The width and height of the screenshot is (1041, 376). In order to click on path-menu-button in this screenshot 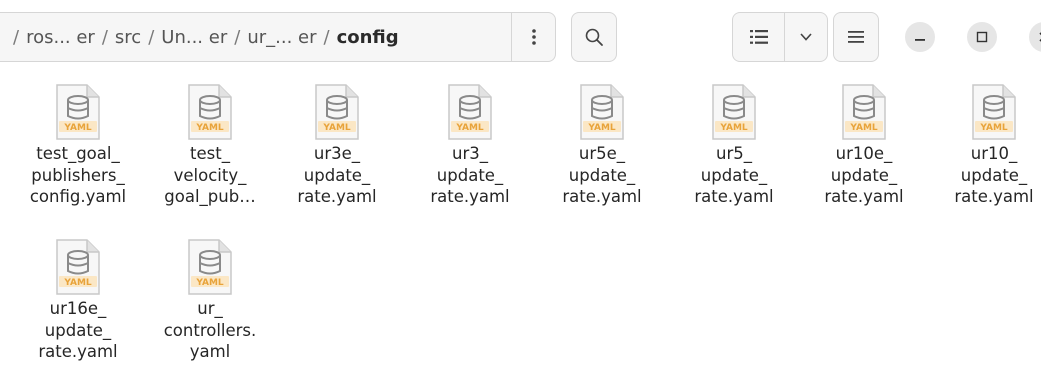, I will do `click(533, 37)`.